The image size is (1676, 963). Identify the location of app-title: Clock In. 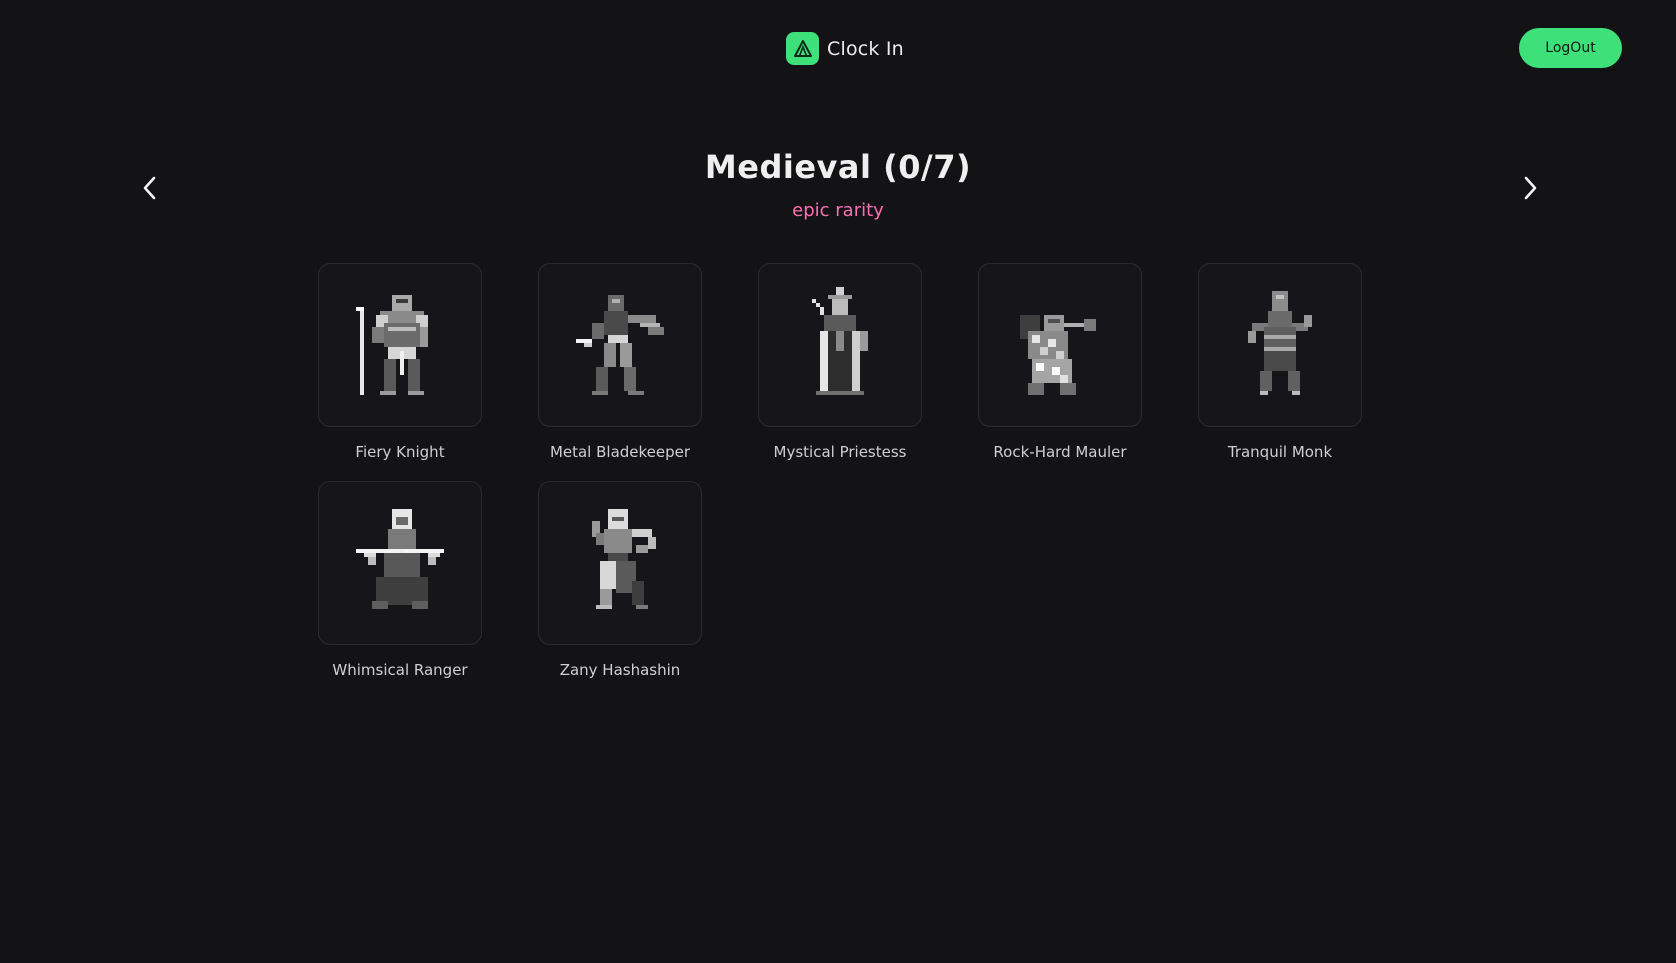
(865, 48).